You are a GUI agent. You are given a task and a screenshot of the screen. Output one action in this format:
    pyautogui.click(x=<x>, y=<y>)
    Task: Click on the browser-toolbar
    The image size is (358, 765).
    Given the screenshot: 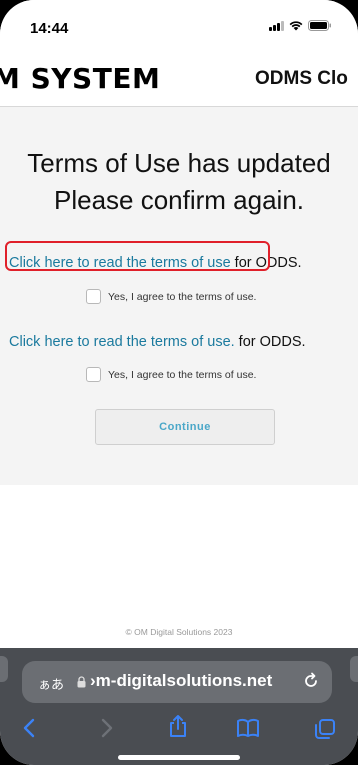 What is the action you would take?
    pyautogui.click(x=179, y=730)
    